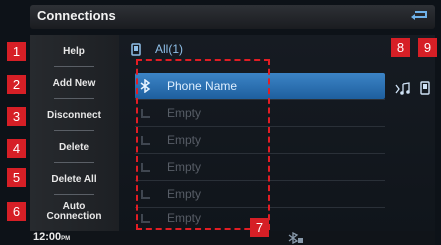 The height and width of the screenshot is (245, 441). Describe the element at coordinates (16, 116) in the screenshot. I see `callout-3: 3` at that location.